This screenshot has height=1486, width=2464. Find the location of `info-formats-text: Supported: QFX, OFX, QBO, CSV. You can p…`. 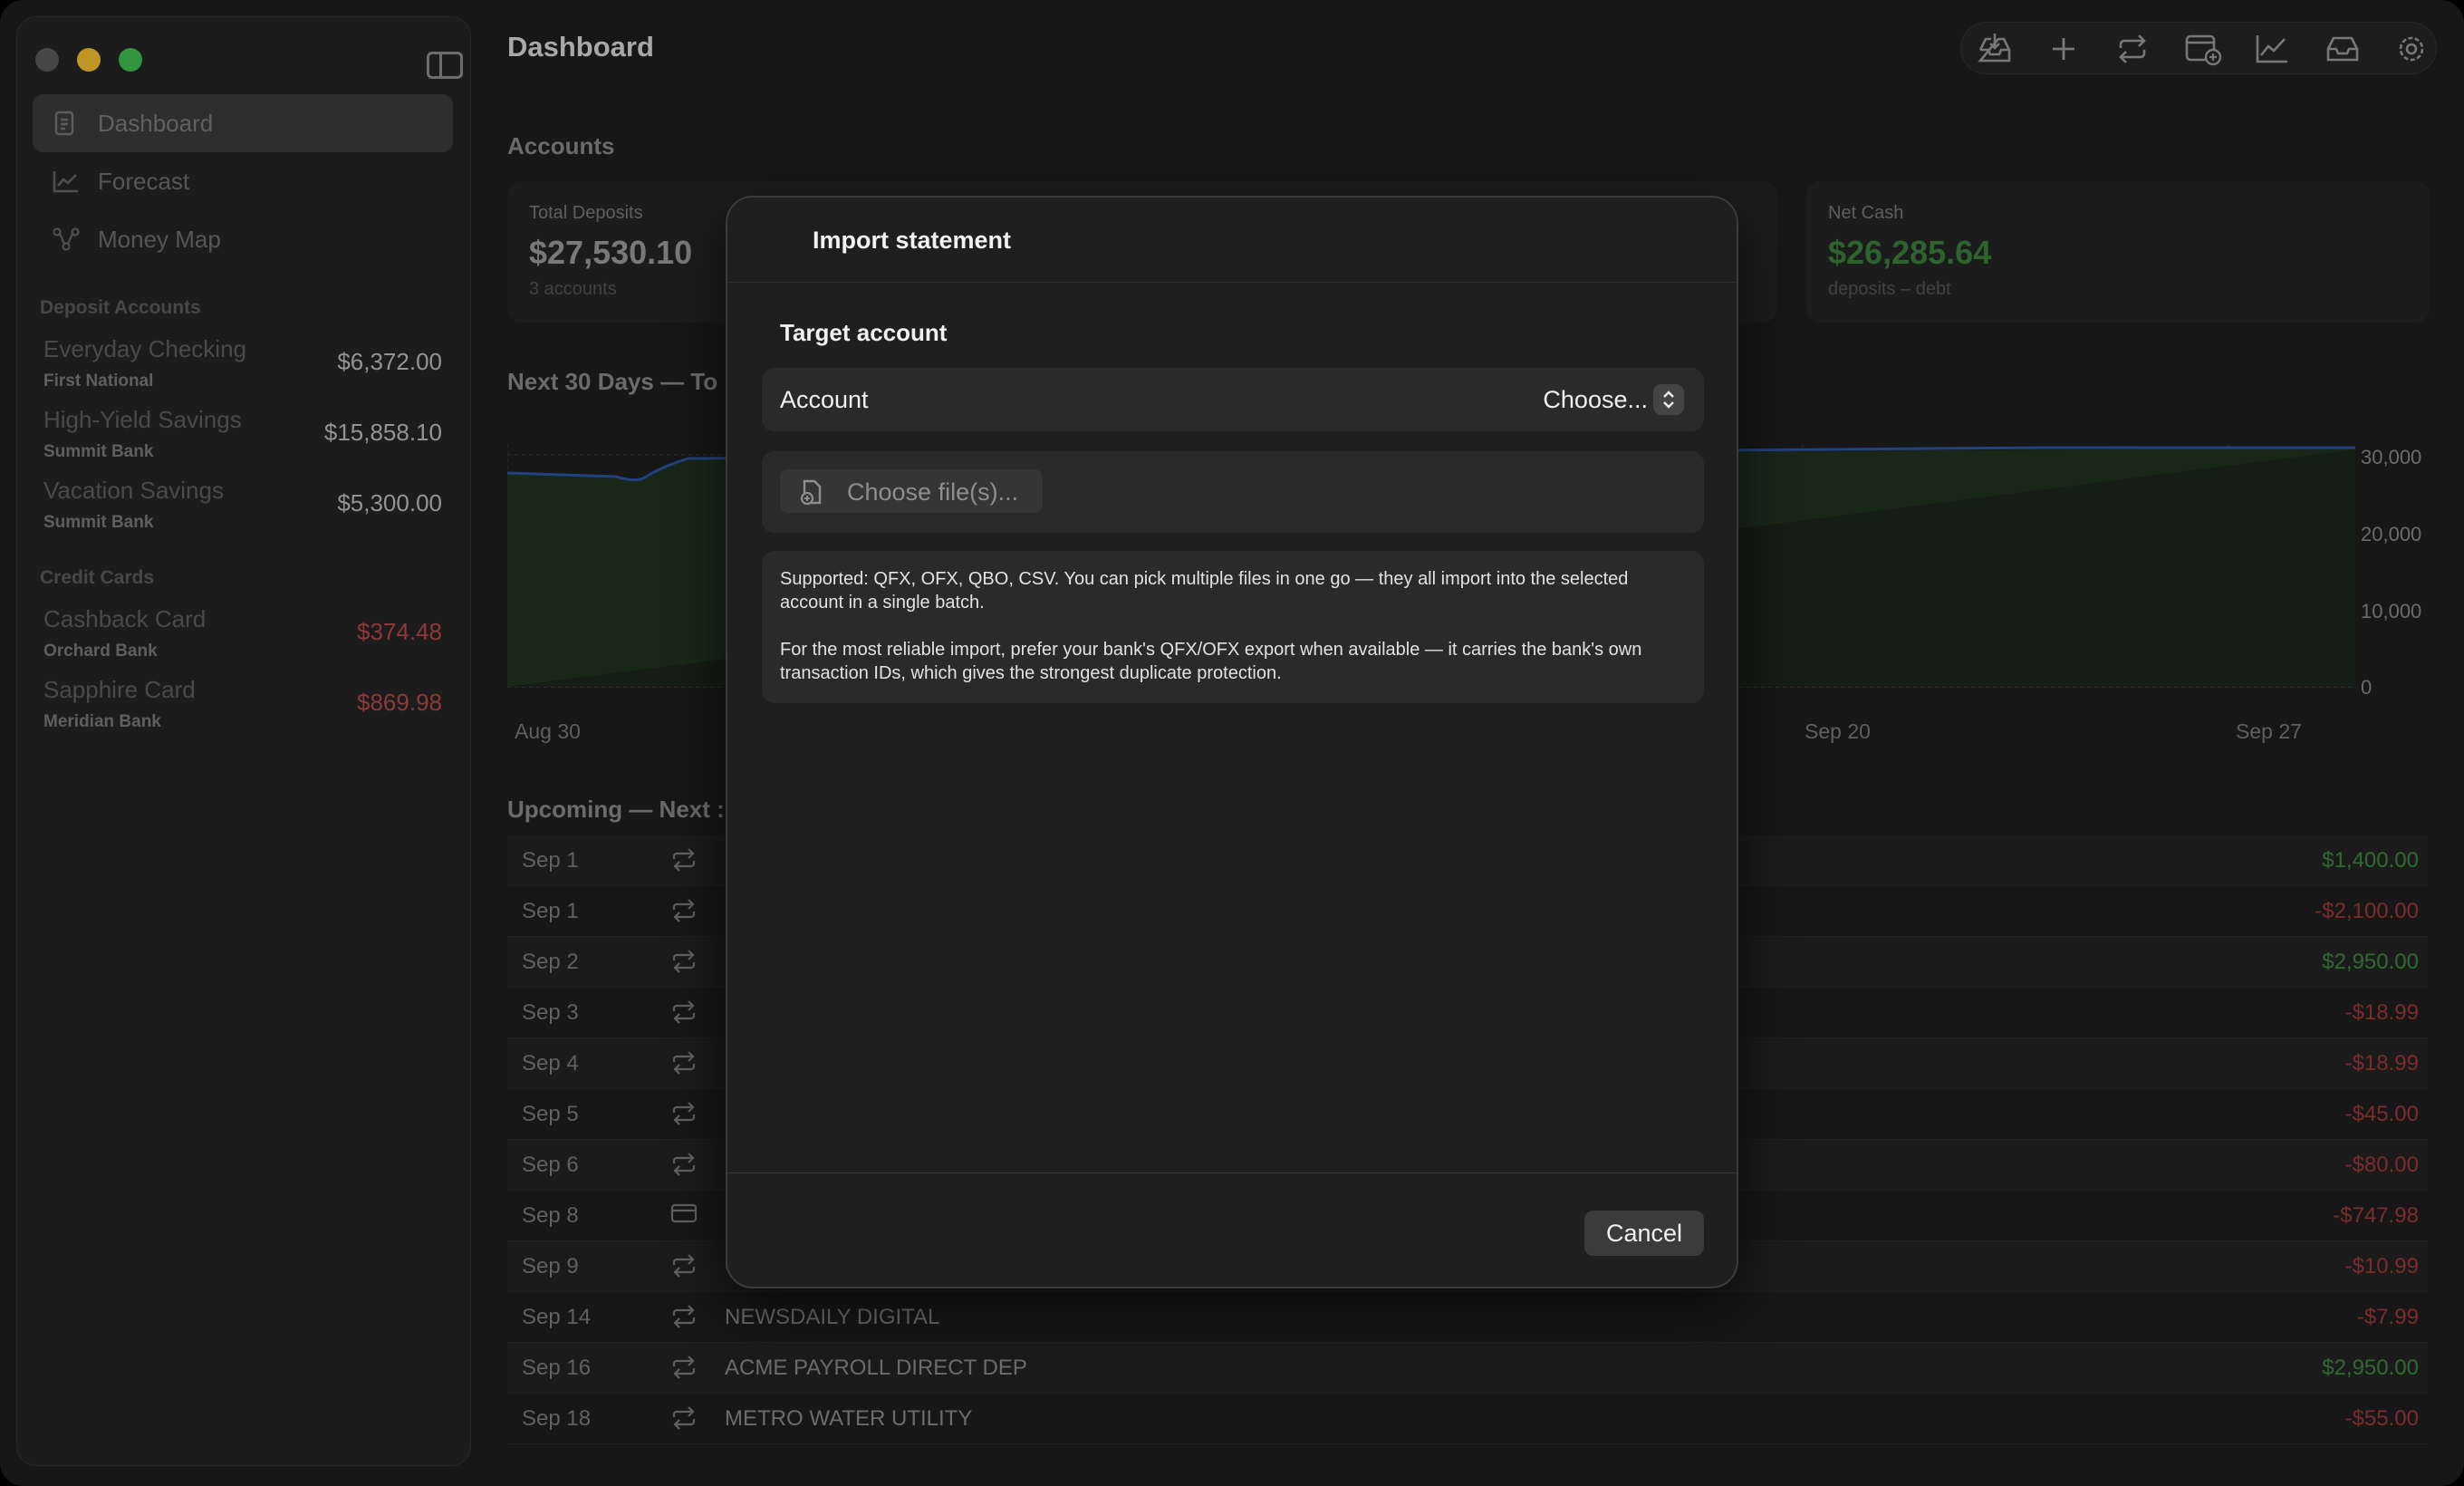

info-formats-text: Supported: QFX, OFX, QBO, CSV. You can p… is located at coordinates (1204, 591).